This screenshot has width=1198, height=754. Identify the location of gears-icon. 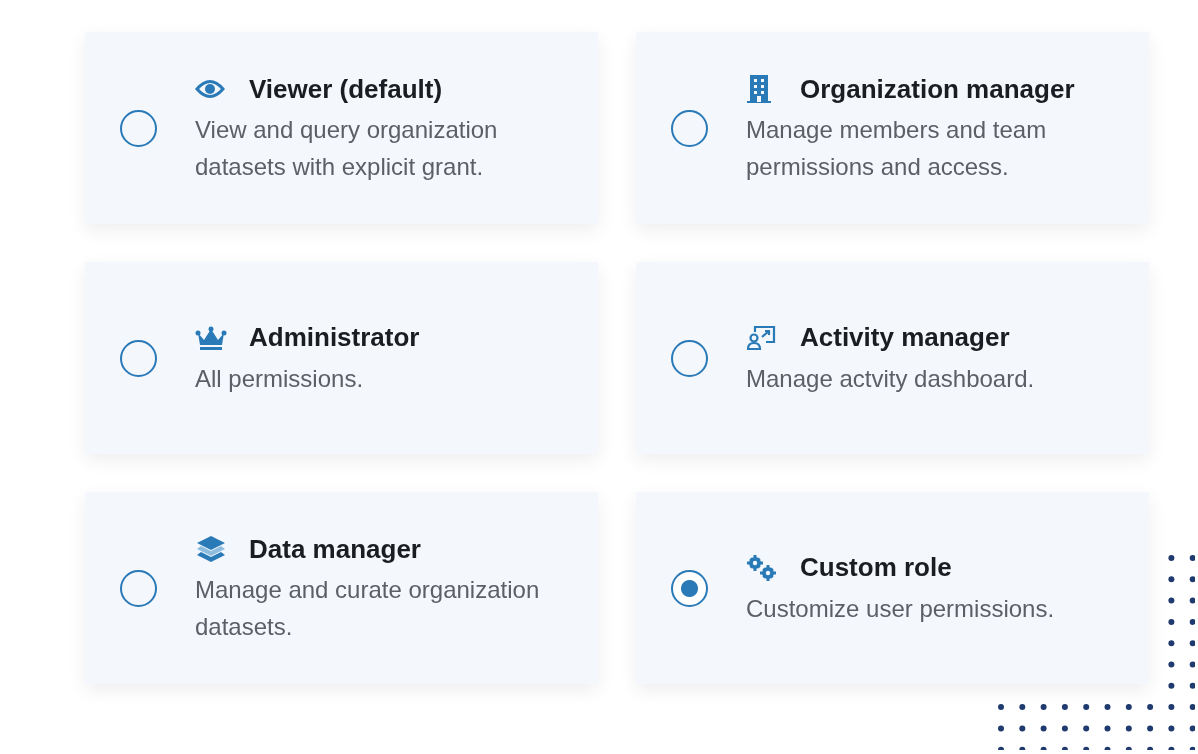
(762, 567).